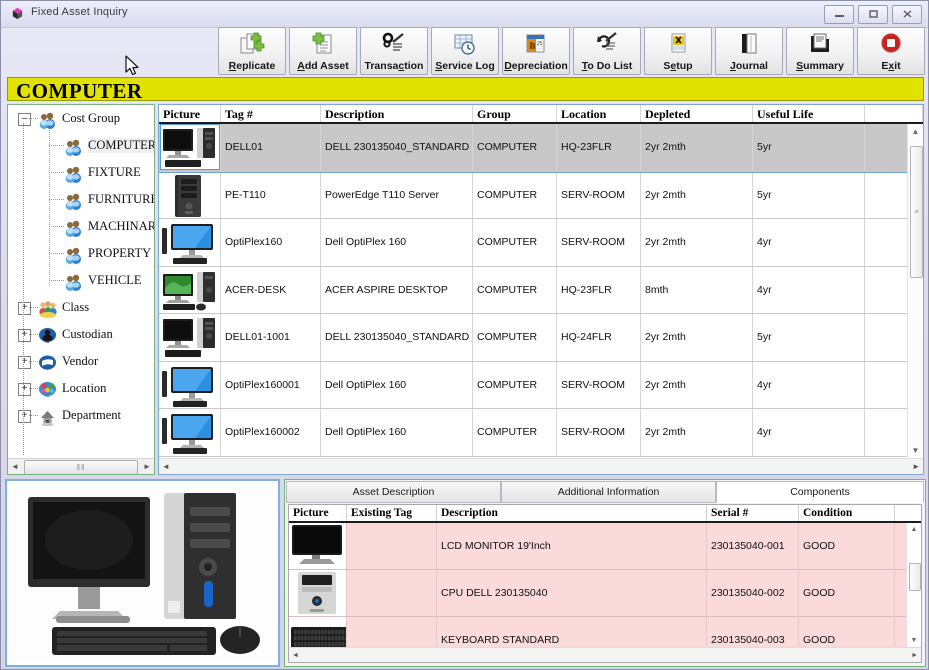  What do you see at coordinates (914, 640) in the screenshot?
I see `components-vscroll-down-arrow: ▼` at bounding box center [914, 640].